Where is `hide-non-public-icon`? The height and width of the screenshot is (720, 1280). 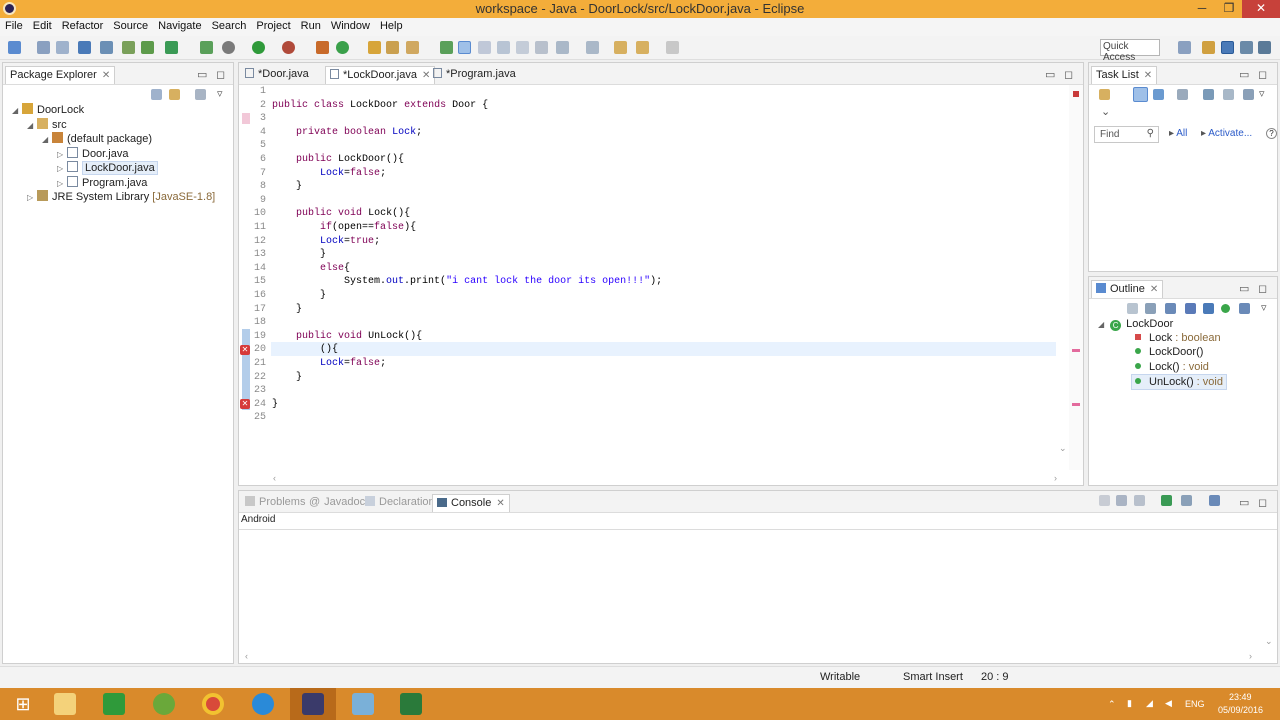 hide-non-public-icon is located at coordinates (1225, 308).